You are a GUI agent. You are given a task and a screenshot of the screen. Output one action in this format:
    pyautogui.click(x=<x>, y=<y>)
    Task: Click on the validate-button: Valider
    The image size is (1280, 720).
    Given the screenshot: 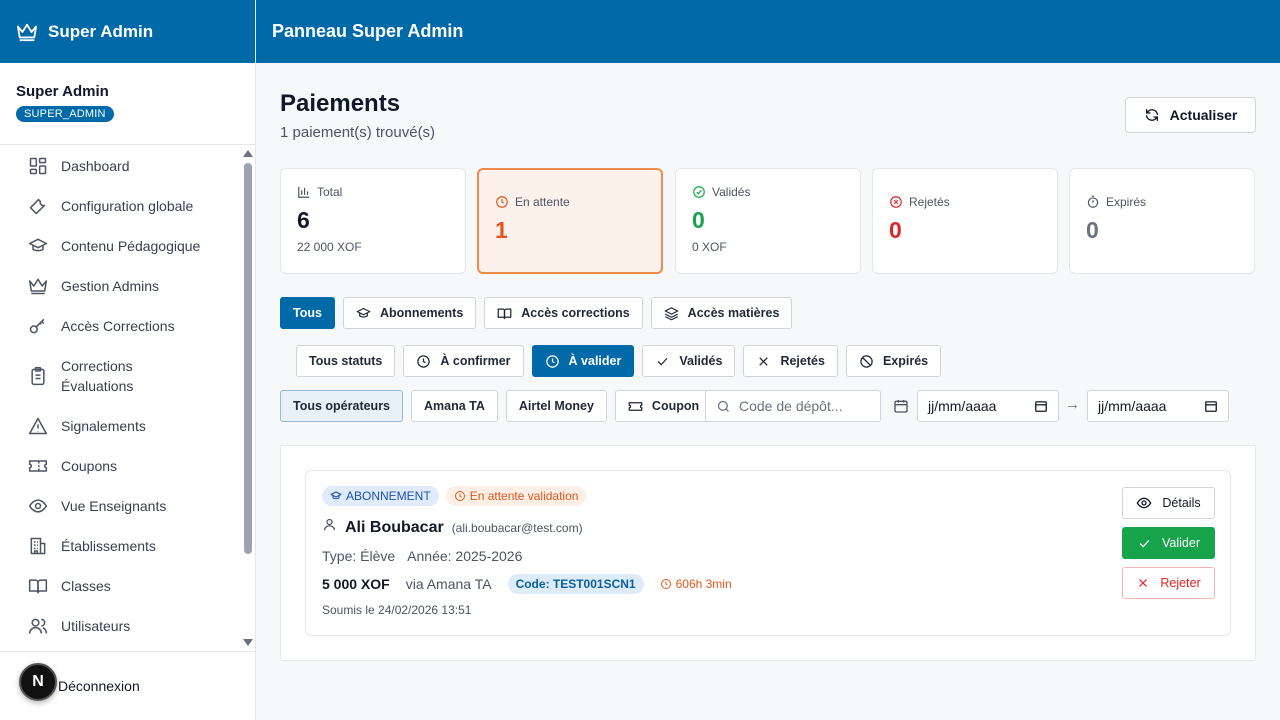 What is the action you would take?
    pyautogui.click(x=1168, y=543)
    